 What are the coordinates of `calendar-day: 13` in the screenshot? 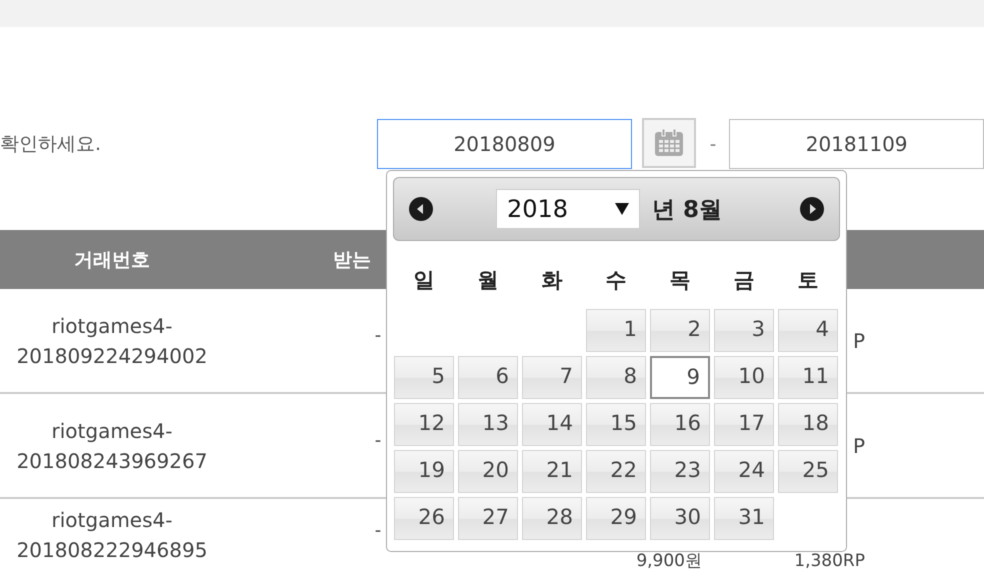 It's located at (488, 424).